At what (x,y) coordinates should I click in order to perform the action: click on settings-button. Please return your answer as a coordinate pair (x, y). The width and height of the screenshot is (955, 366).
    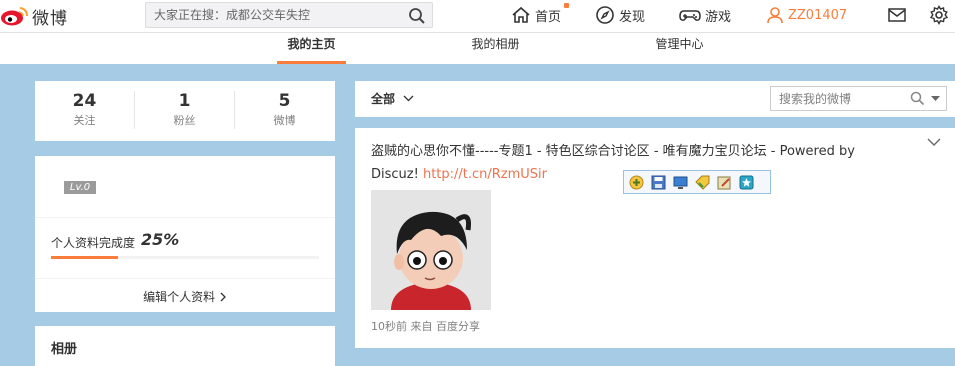
    Looking at the image, I should click on (941, 15).